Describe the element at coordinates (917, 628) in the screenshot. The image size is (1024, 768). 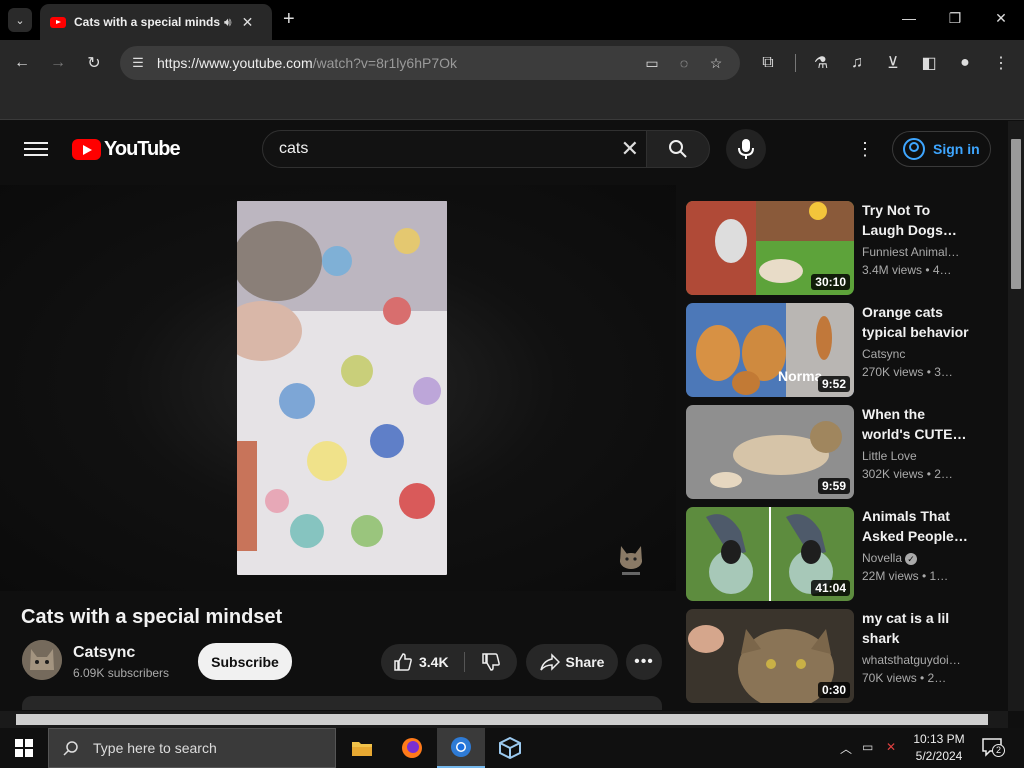
I see `recommended-title: my cat is a lil shark` at that location.